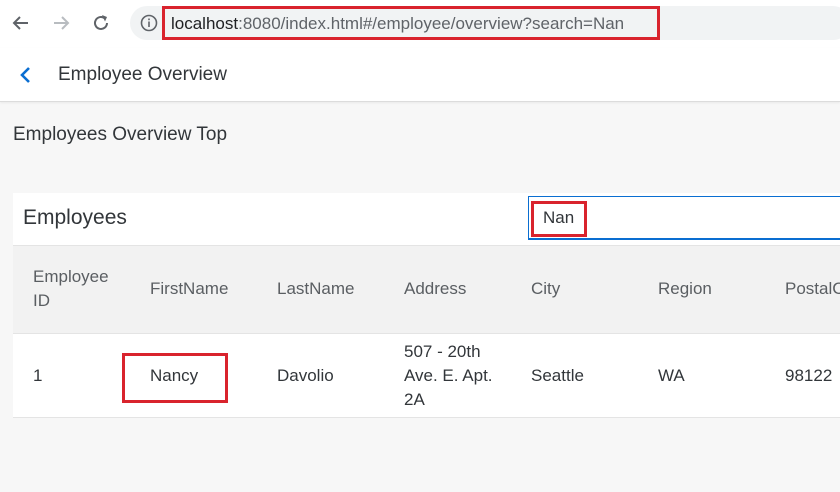  What do you see at coordinates (101, 23) in the screenshot?
I see `reload-icon` at bounding box center [101, 23].